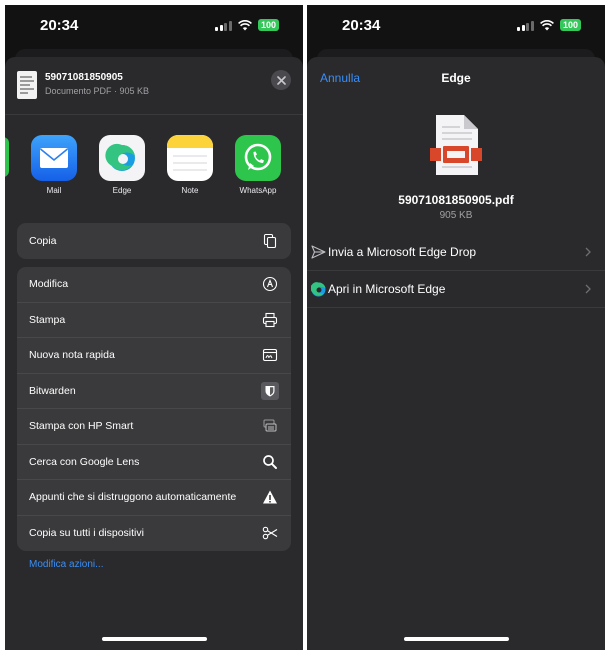  I want to click on action-bitwarden: Bitwarden, so click(154, 391).